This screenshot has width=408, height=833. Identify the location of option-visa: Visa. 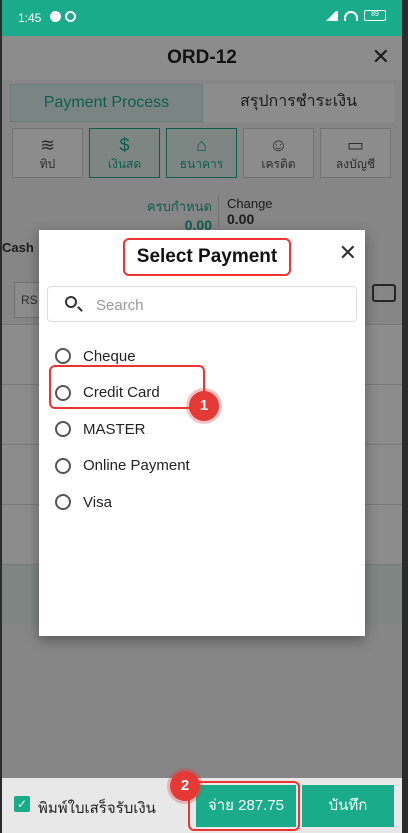
(205, 502).